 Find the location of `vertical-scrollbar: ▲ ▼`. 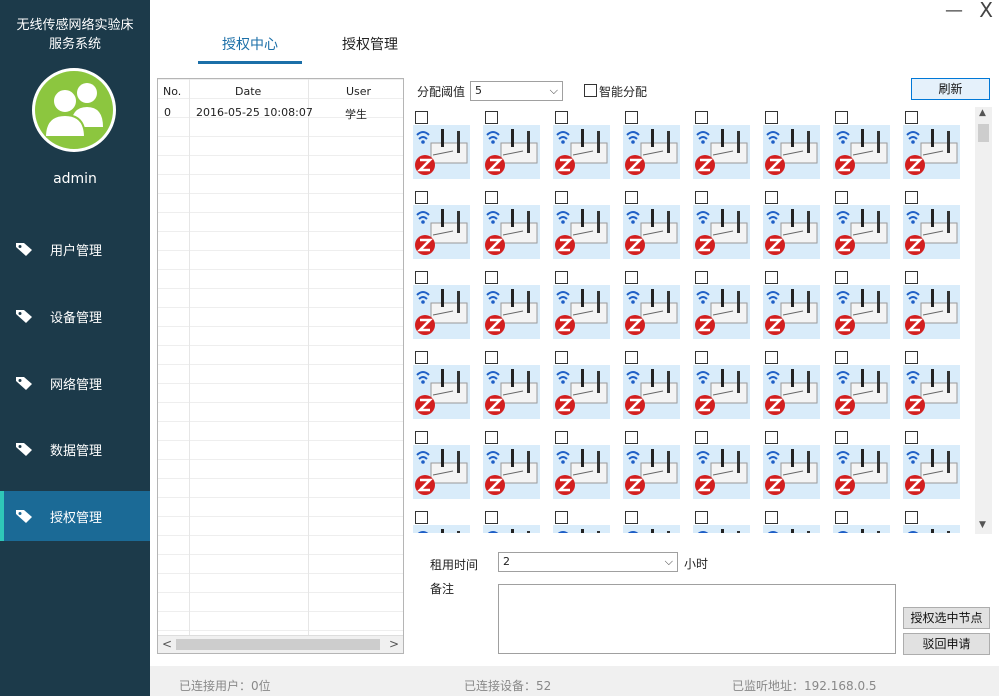

vertical-scrollbar: ▲ ▼ is located at coordinates (983, 320).